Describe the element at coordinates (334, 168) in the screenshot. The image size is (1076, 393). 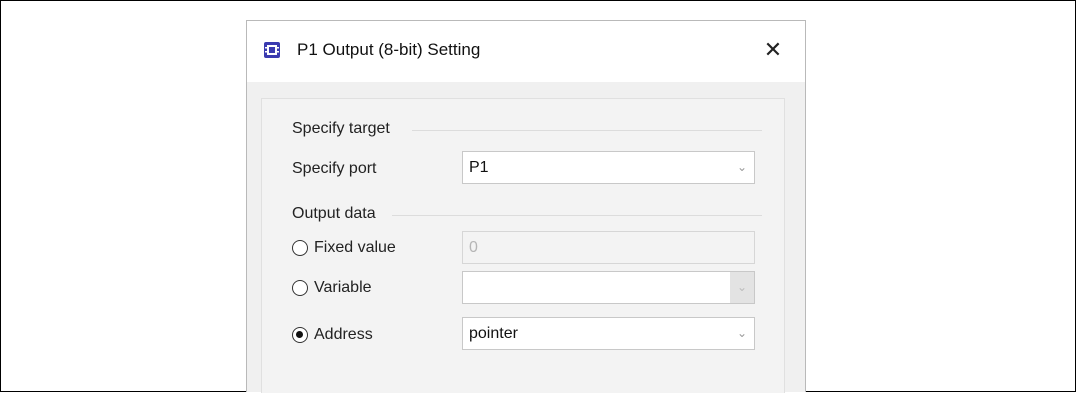
I see `port-label: Specify port` at that location.